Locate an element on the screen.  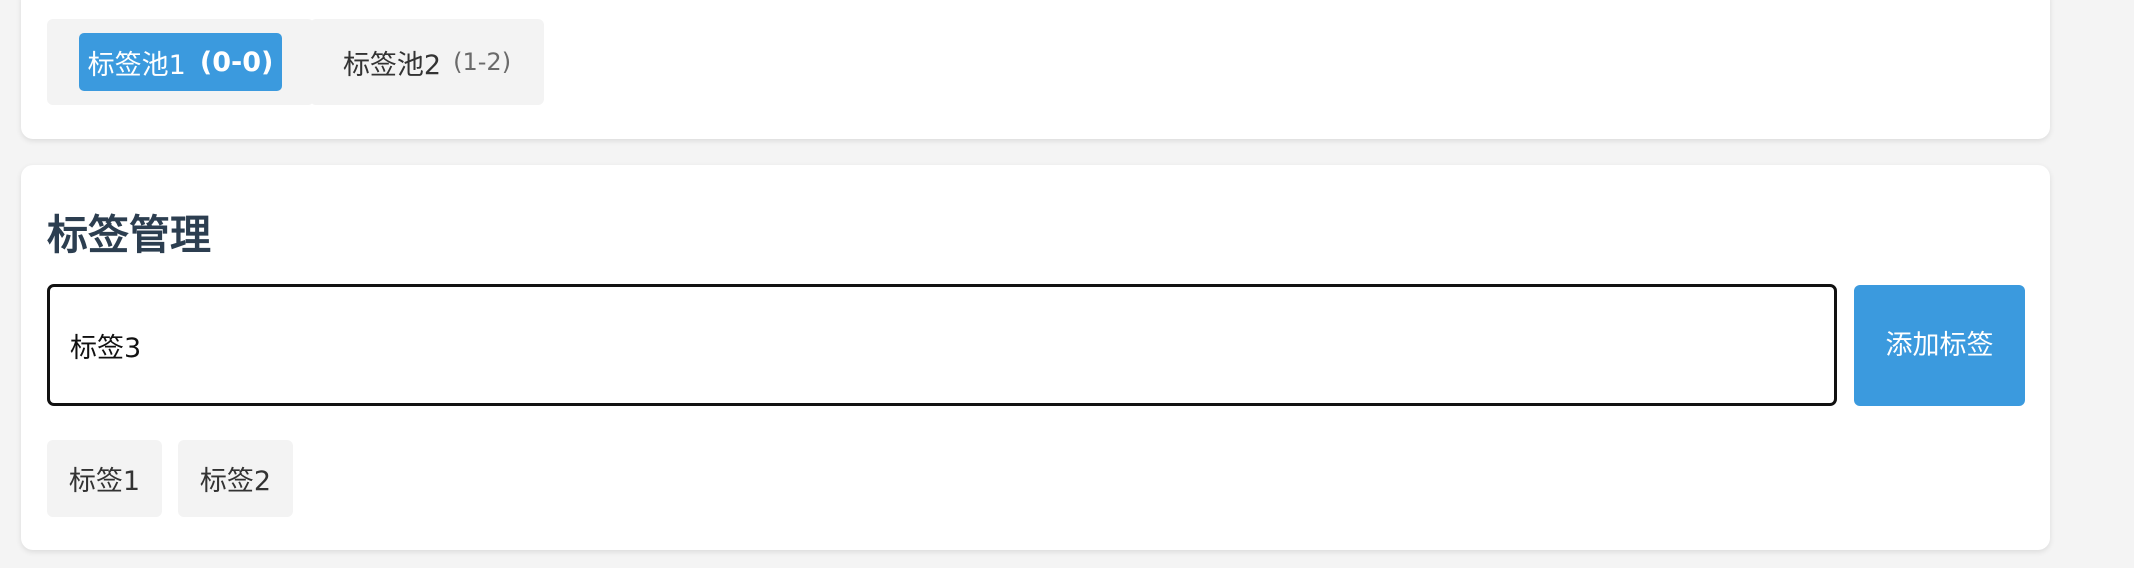
tag-chip-1: 标签1 is located at coordinates (104, 478).